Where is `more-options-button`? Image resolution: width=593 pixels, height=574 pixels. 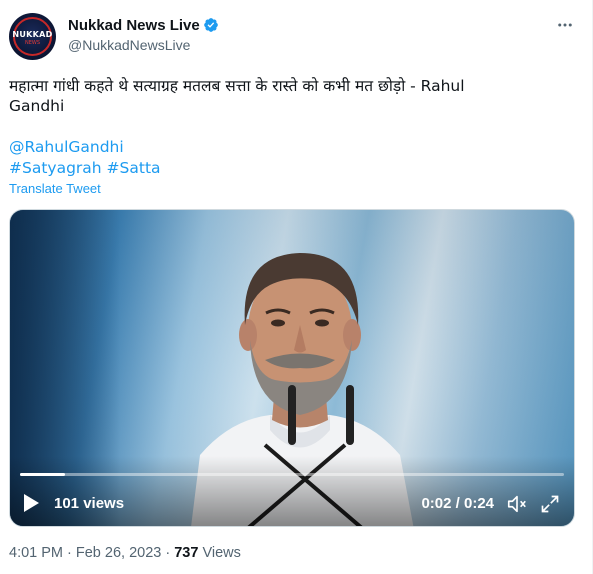
more-options-button is located at coordinates (565, 25).